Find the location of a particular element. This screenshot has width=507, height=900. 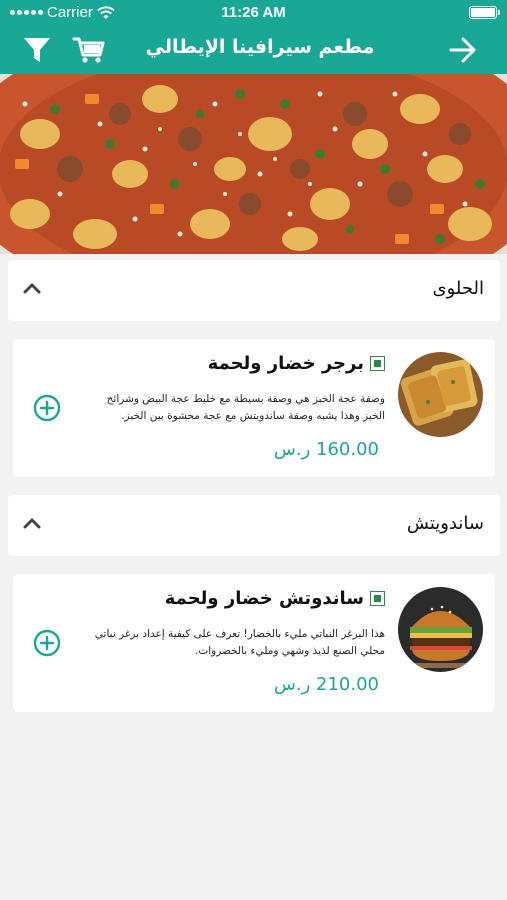

status-time: 11:26 AM is located at coordinates (253, 12).